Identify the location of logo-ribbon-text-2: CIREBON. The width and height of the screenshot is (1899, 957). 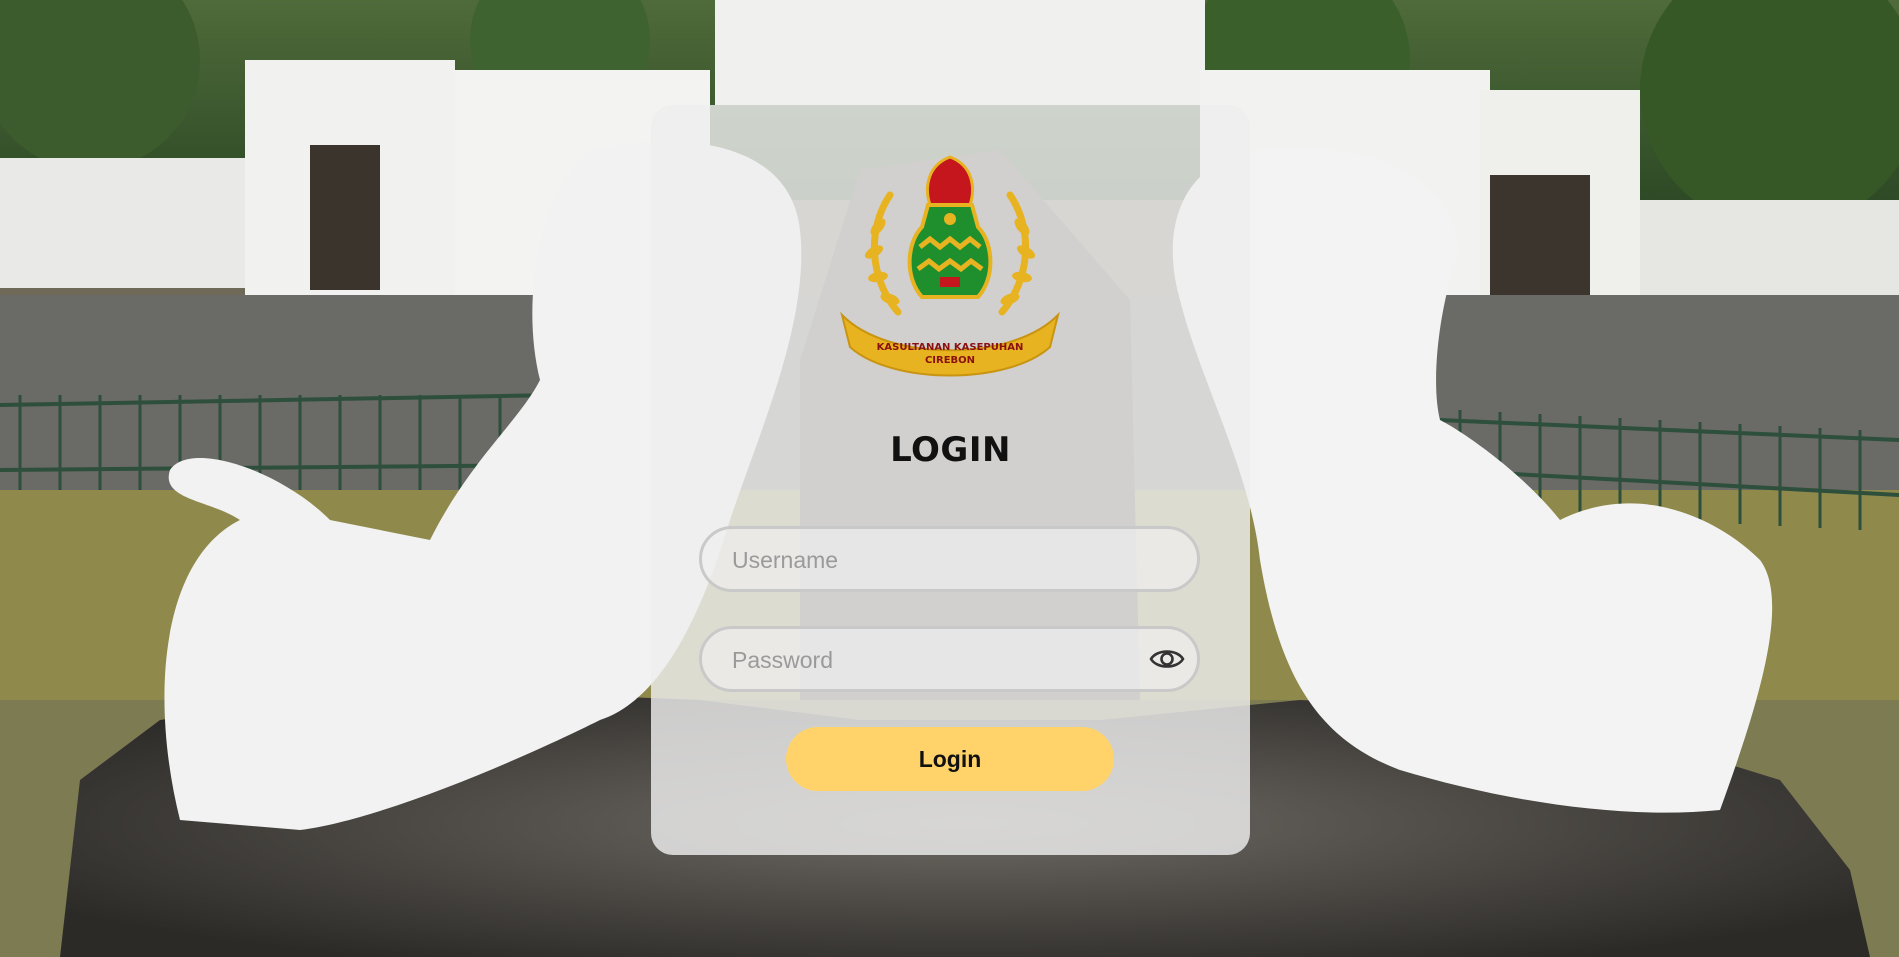
(950, 360).